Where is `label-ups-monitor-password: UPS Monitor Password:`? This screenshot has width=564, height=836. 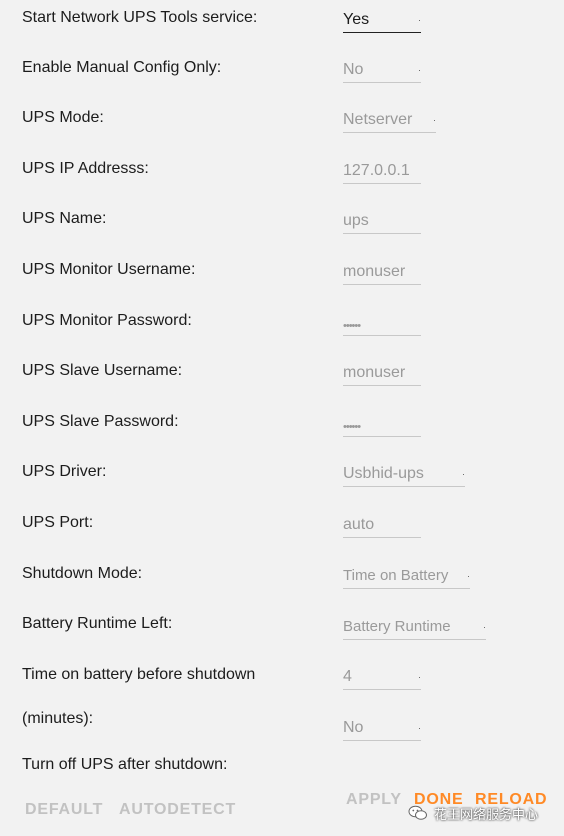 label-ups-monitor-password: UPS Monitor Password: is located at coordinates (107, 320).